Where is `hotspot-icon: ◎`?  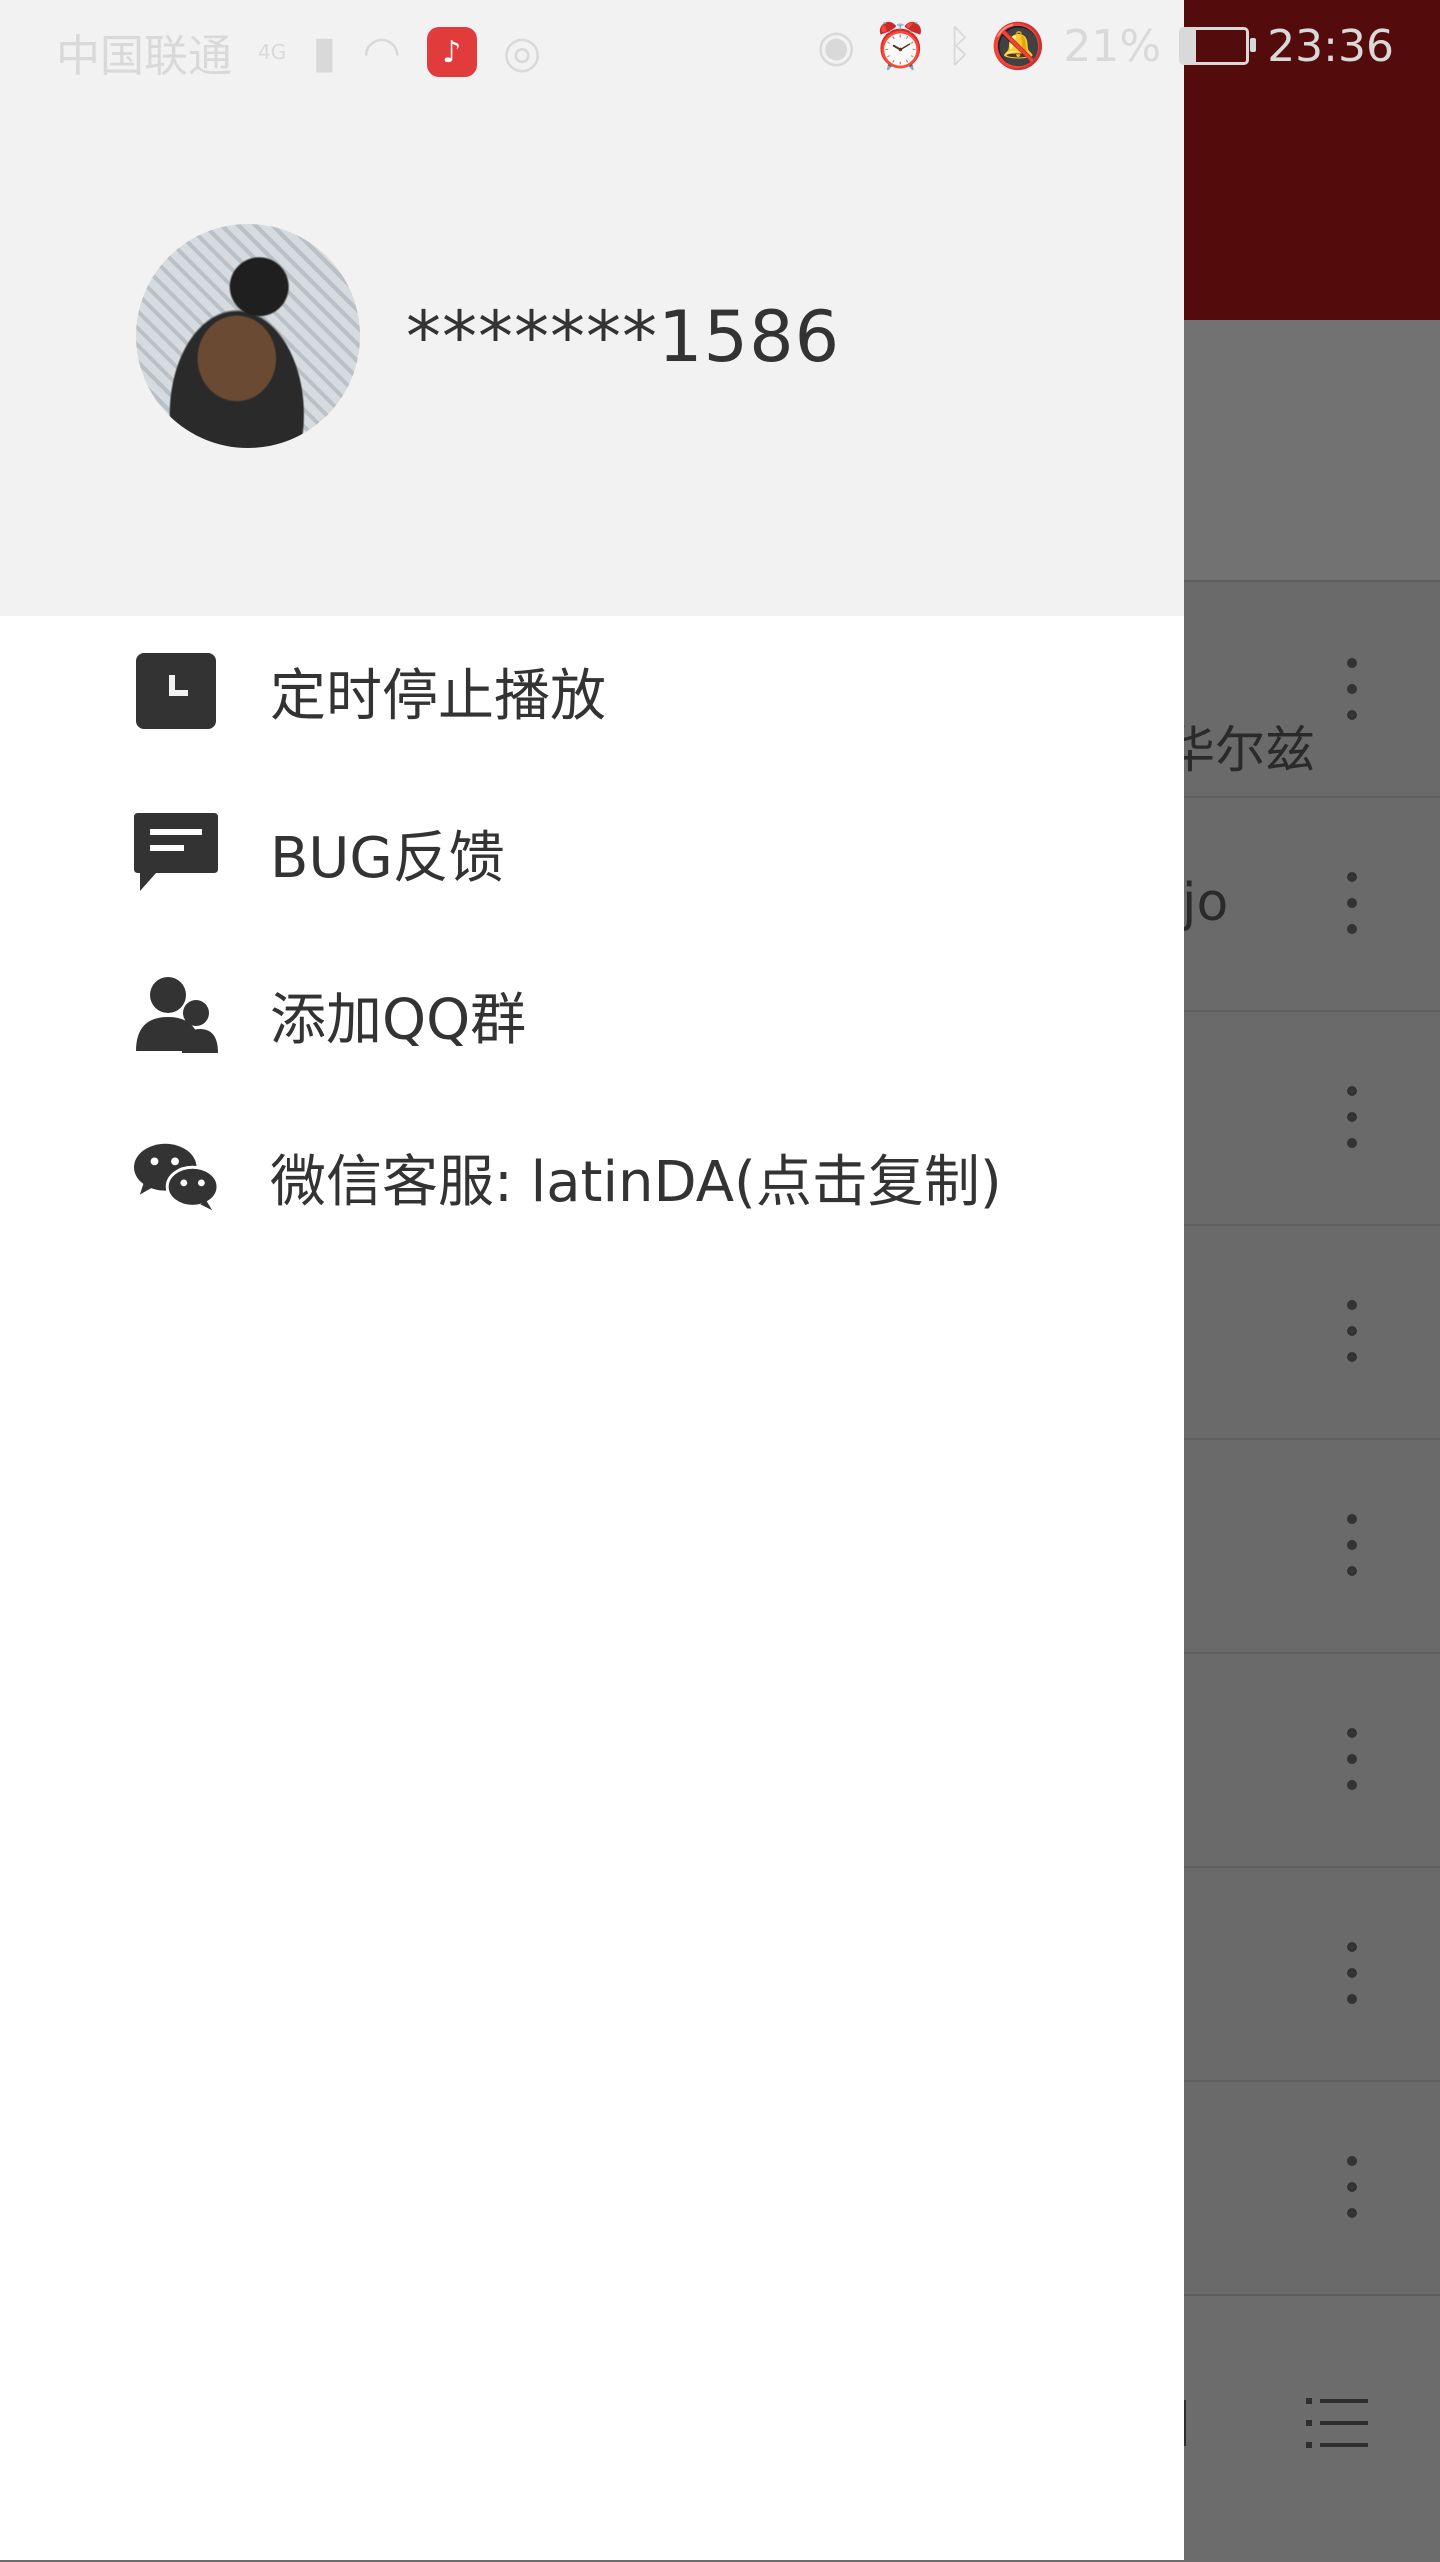 hotspot-icon: ◎ is located at coordinates (522, 52).